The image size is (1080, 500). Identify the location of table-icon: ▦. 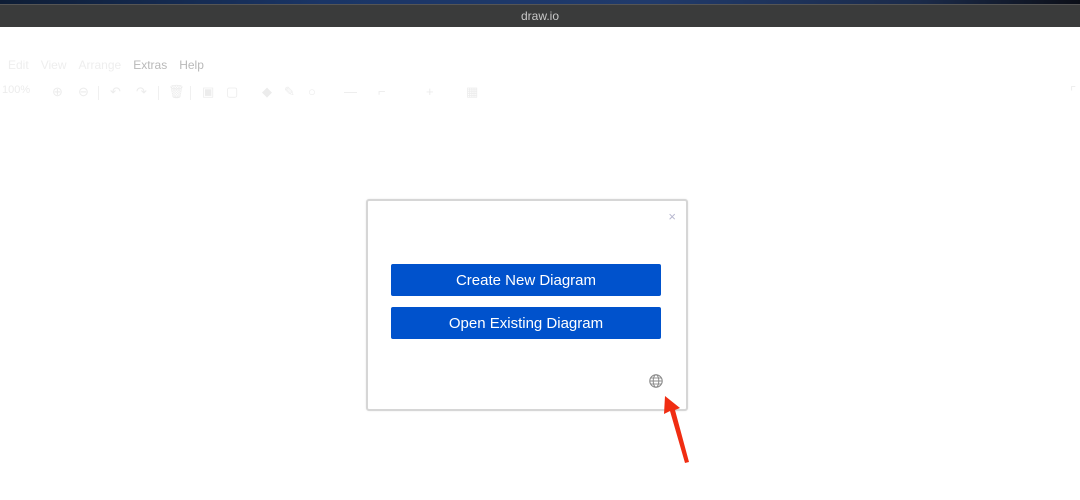
(472, 92).